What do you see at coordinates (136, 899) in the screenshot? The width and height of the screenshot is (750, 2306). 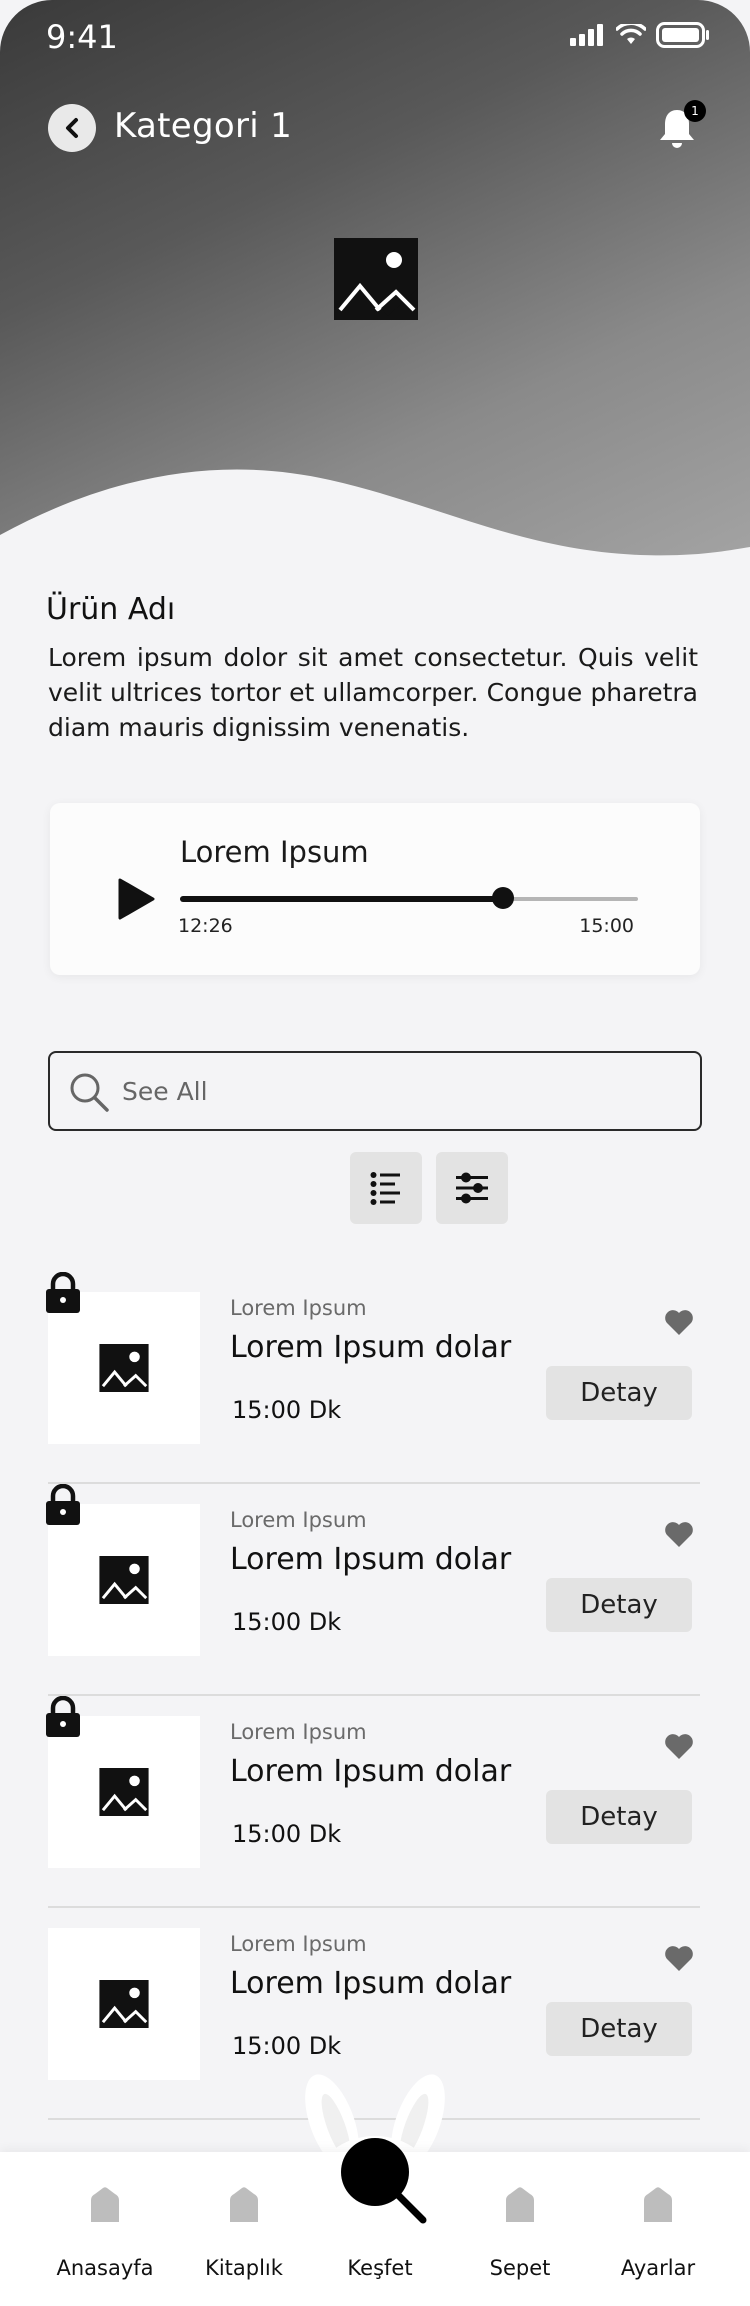 I see `play-icon` at bounding box center [136, 899].